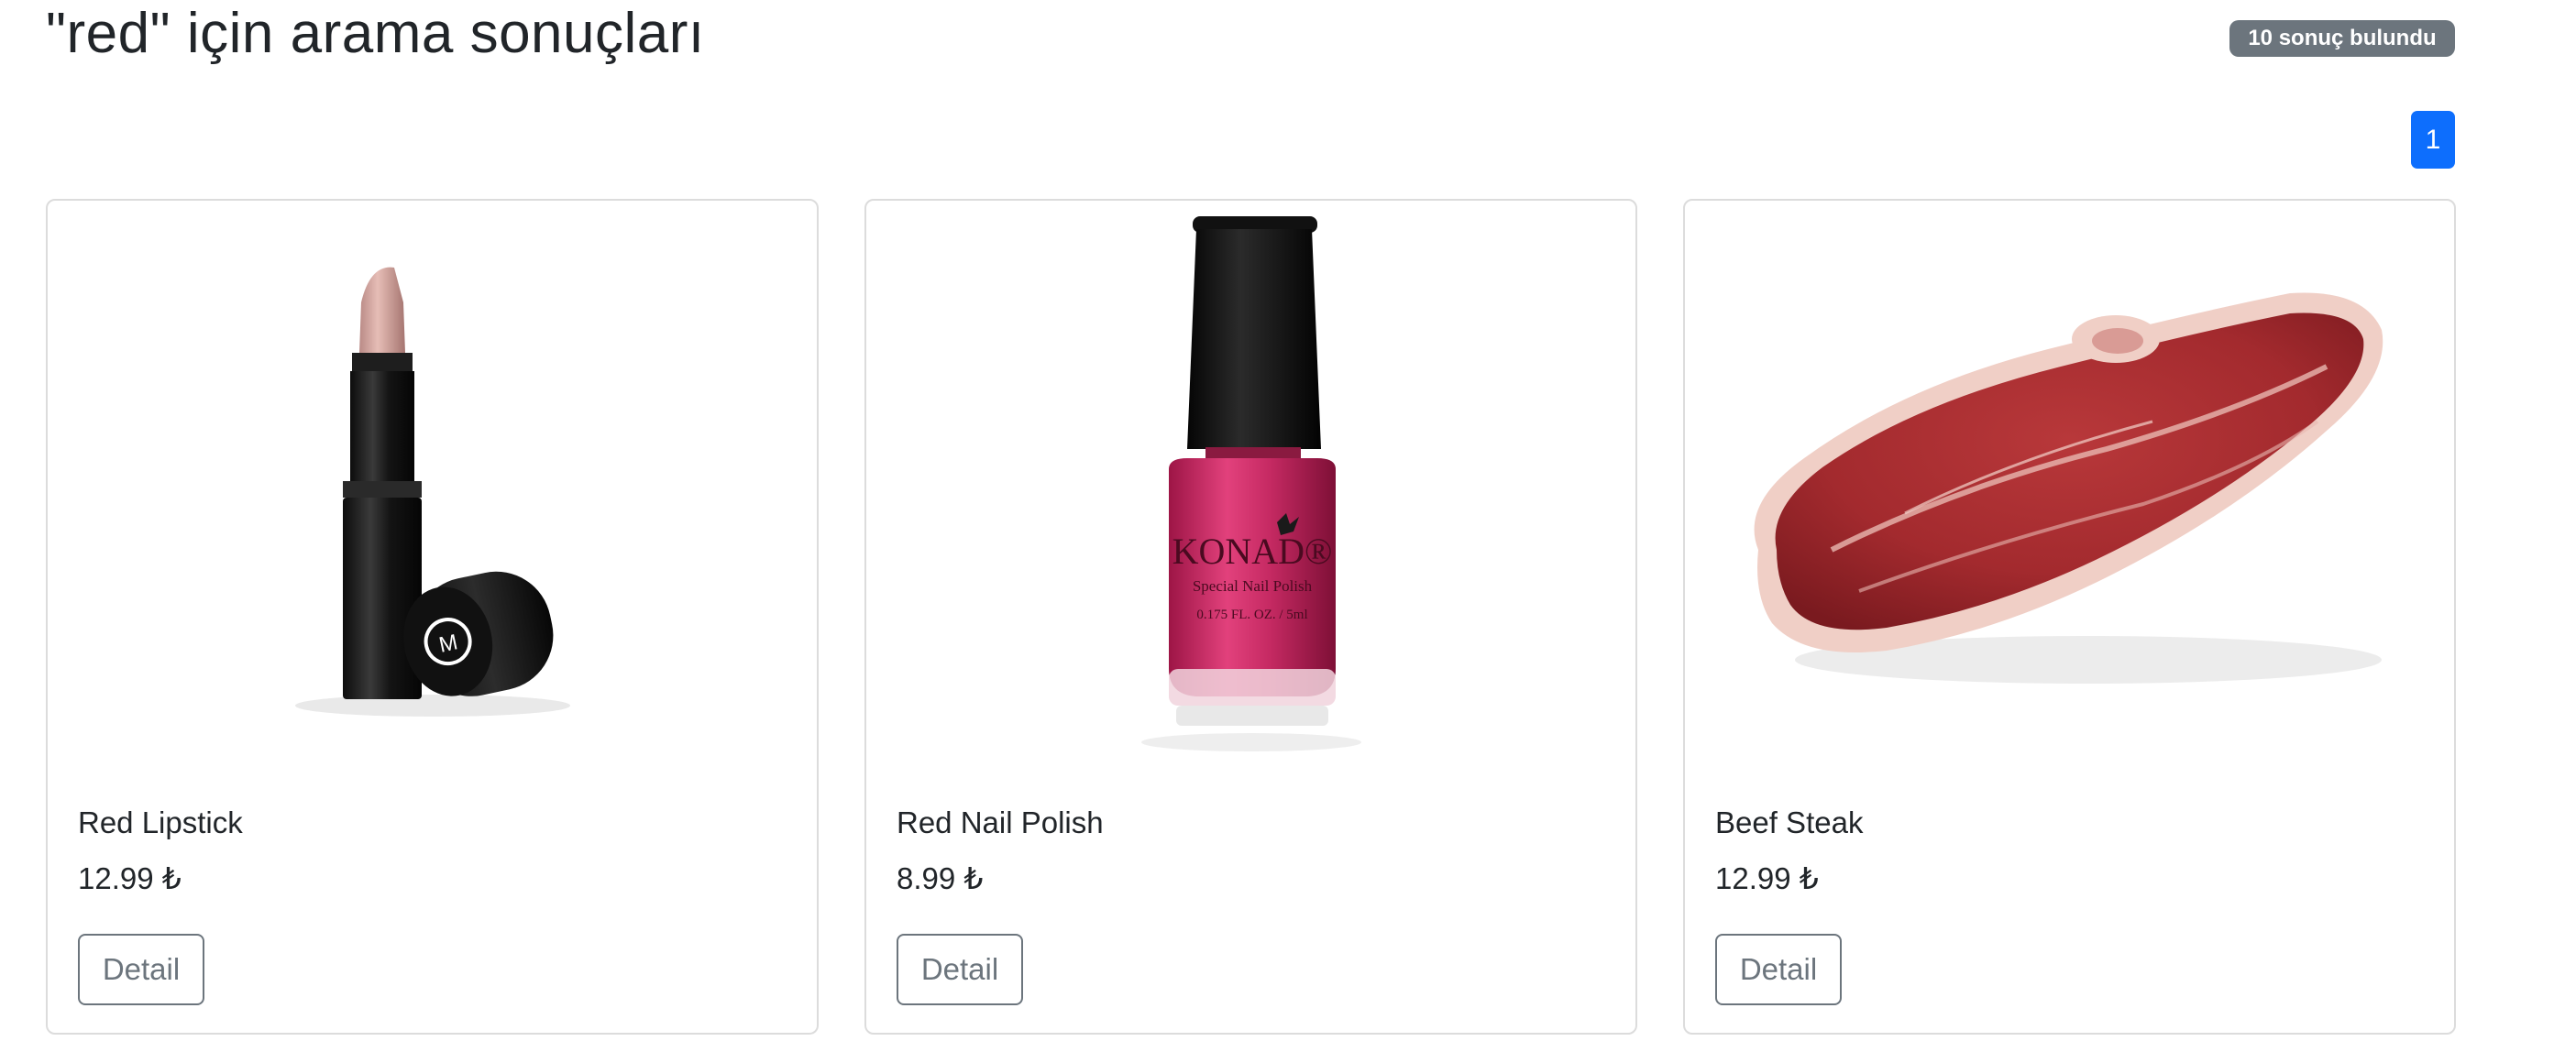 The height and width of the screenshot is (1041, 2576). Describe the element at coordinates (376, 33) in the screenshot. I see `page-title: "red" için arama sonuçları` at that location.